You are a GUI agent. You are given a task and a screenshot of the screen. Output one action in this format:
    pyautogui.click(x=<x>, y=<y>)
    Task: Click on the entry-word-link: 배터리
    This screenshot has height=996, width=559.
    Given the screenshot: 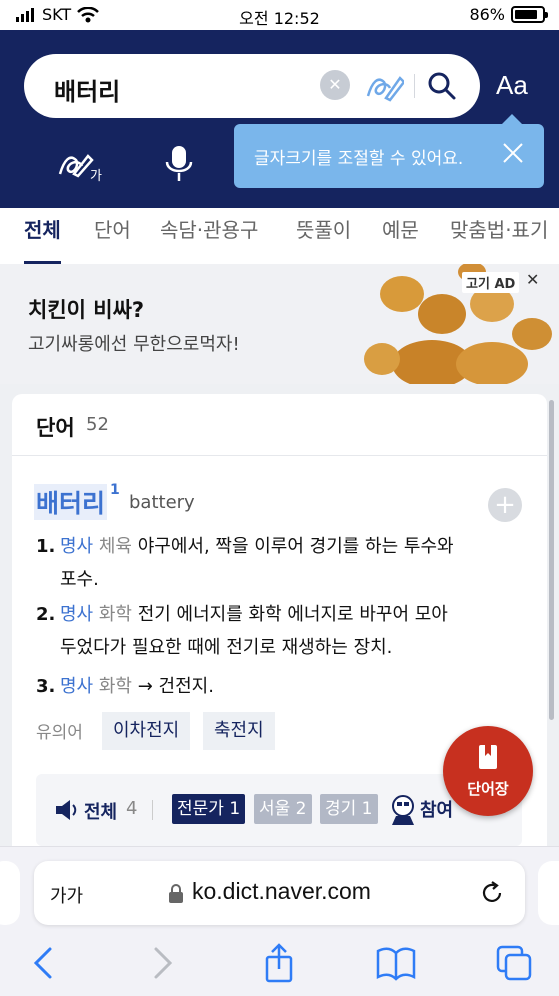 What is the action you would take?
    pyautogui.click(x=71, y=502)
    